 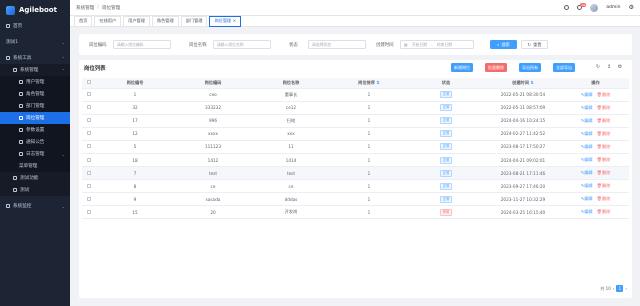 What do you see at coordinates (567, 7) in the screenshot?
I see `search-icon` at bounding box center [567, 7].